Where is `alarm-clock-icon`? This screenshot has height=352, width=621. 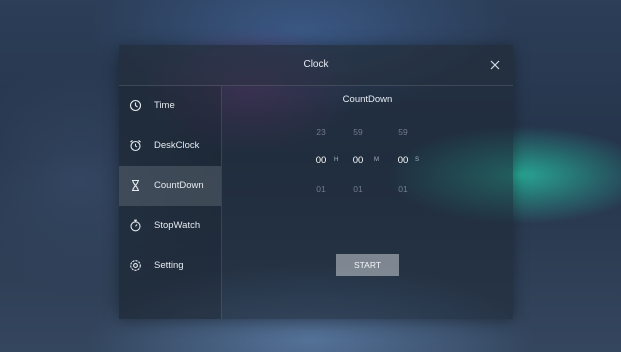
alarm-clock-icon is located at coordinates (135, 146).